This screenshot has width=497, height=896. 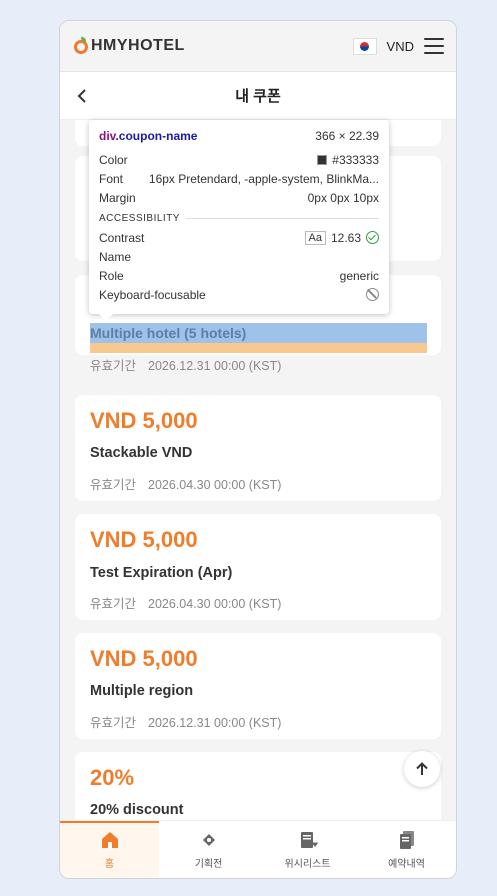 What do you see at coordinates (208, 840) in the screenshot?
I see `ticket-icon` at bounding box center [208, 840].